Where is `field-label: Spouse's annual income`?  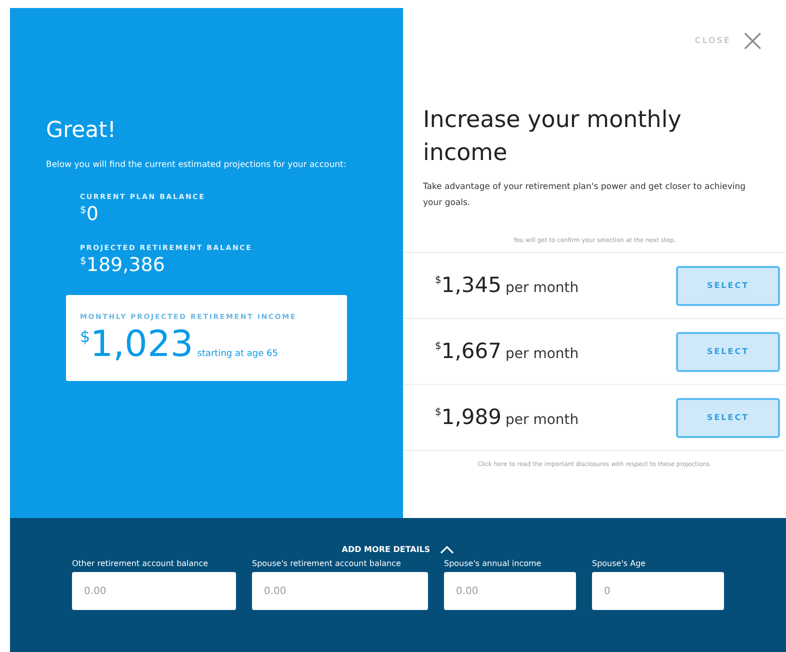 field-label: Spouse's annual income is located at coordinates (493, 563).